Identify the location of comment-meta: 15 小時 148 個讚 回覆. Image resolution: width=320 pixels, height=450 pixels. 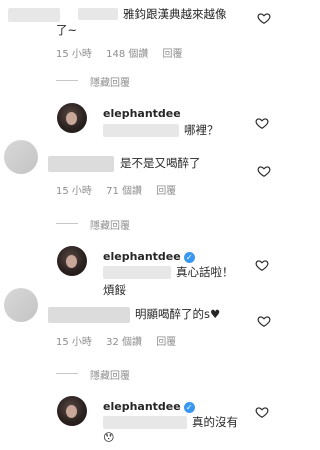
(125, 52).